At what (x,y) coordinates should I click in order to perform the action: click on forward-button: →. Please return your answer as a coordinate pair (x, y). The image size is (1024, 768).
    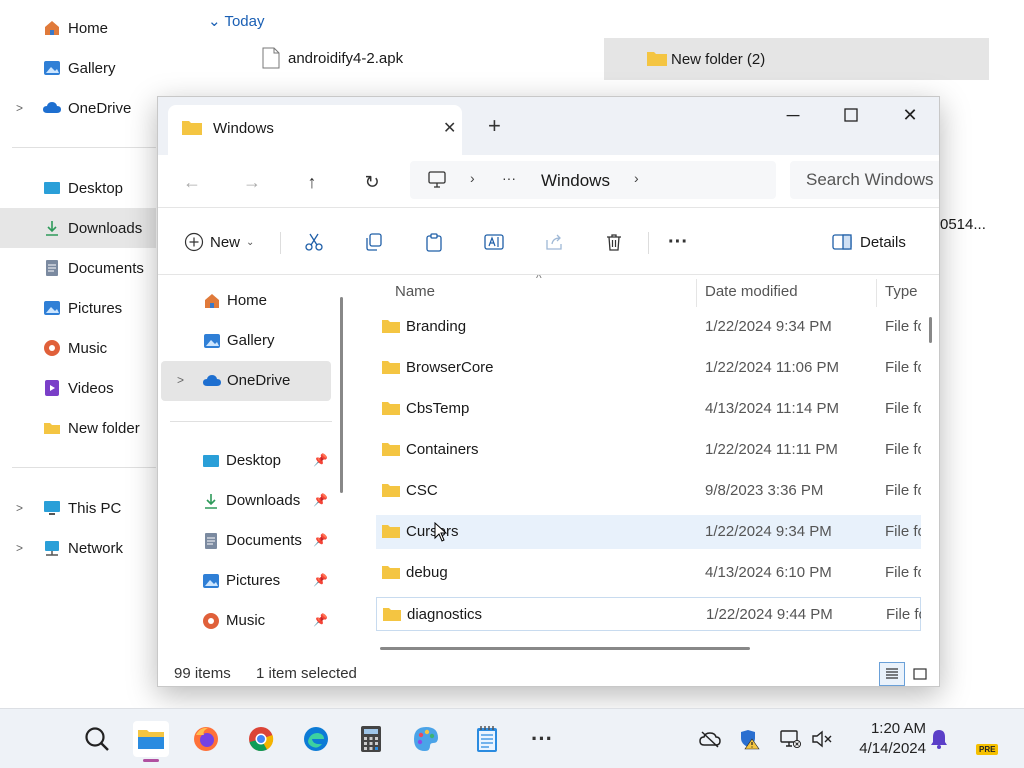
    Looking at the image, I should click on (252, 182).